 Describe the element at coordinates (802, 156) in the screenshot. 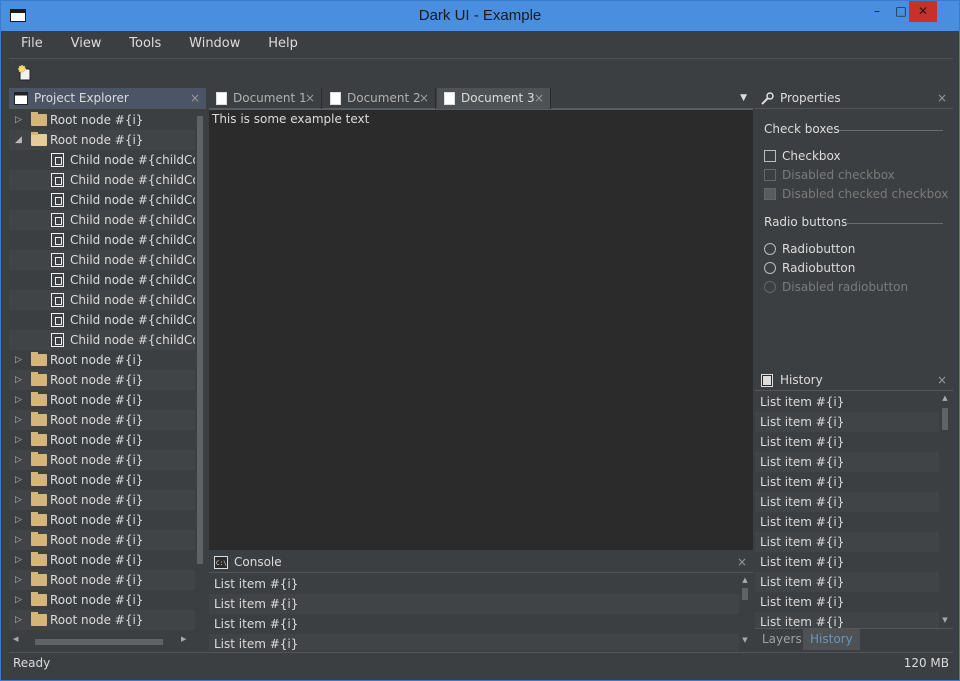

I see `checkbox: Checkbox` at that location.